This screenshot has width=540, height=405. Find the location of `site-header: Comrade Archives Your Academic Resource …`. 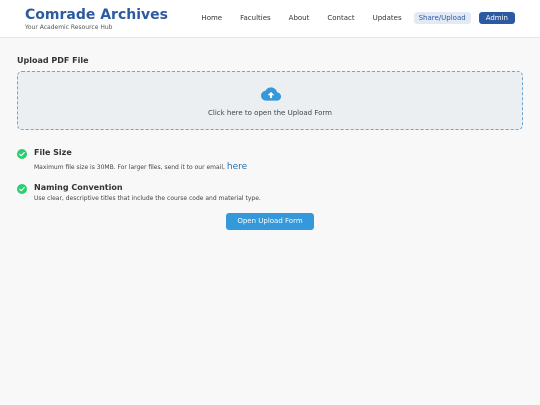

site-header: Comrade Archives Your Academic Resource … is located at coordinates (270, 19).